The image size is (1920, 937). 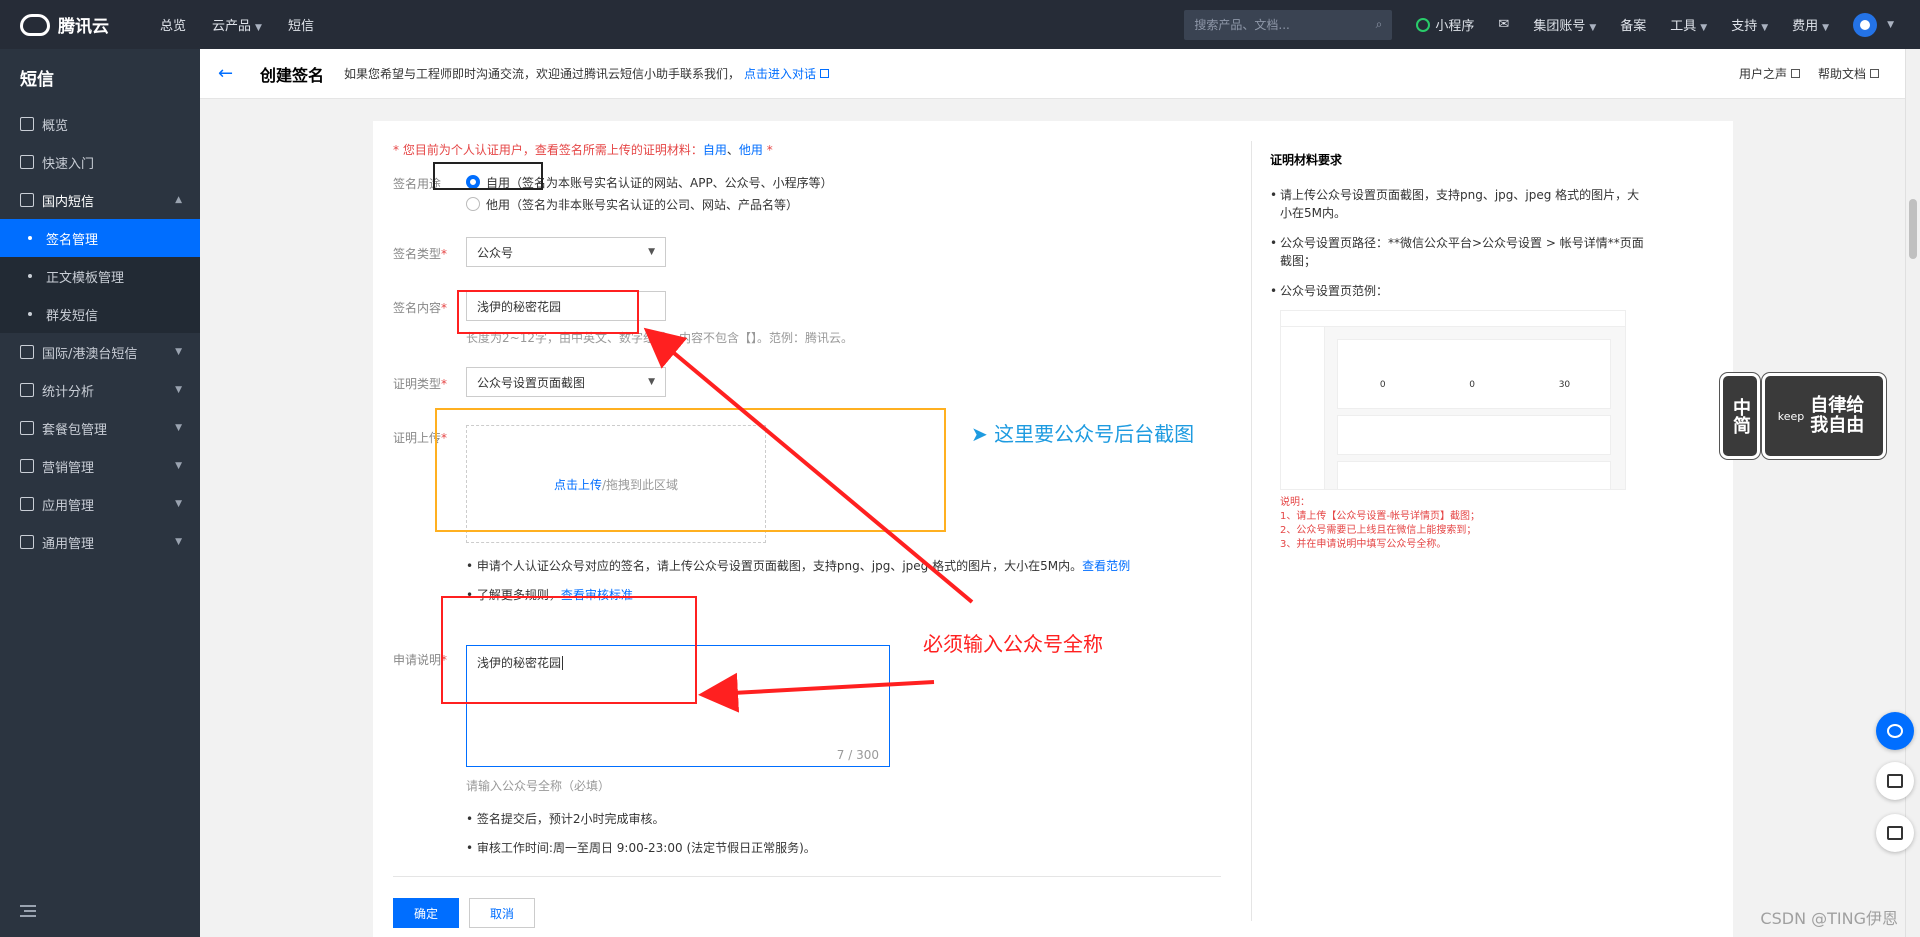 I want to click on sidebar-item-overview: 概览, so click(x=100, y=124).